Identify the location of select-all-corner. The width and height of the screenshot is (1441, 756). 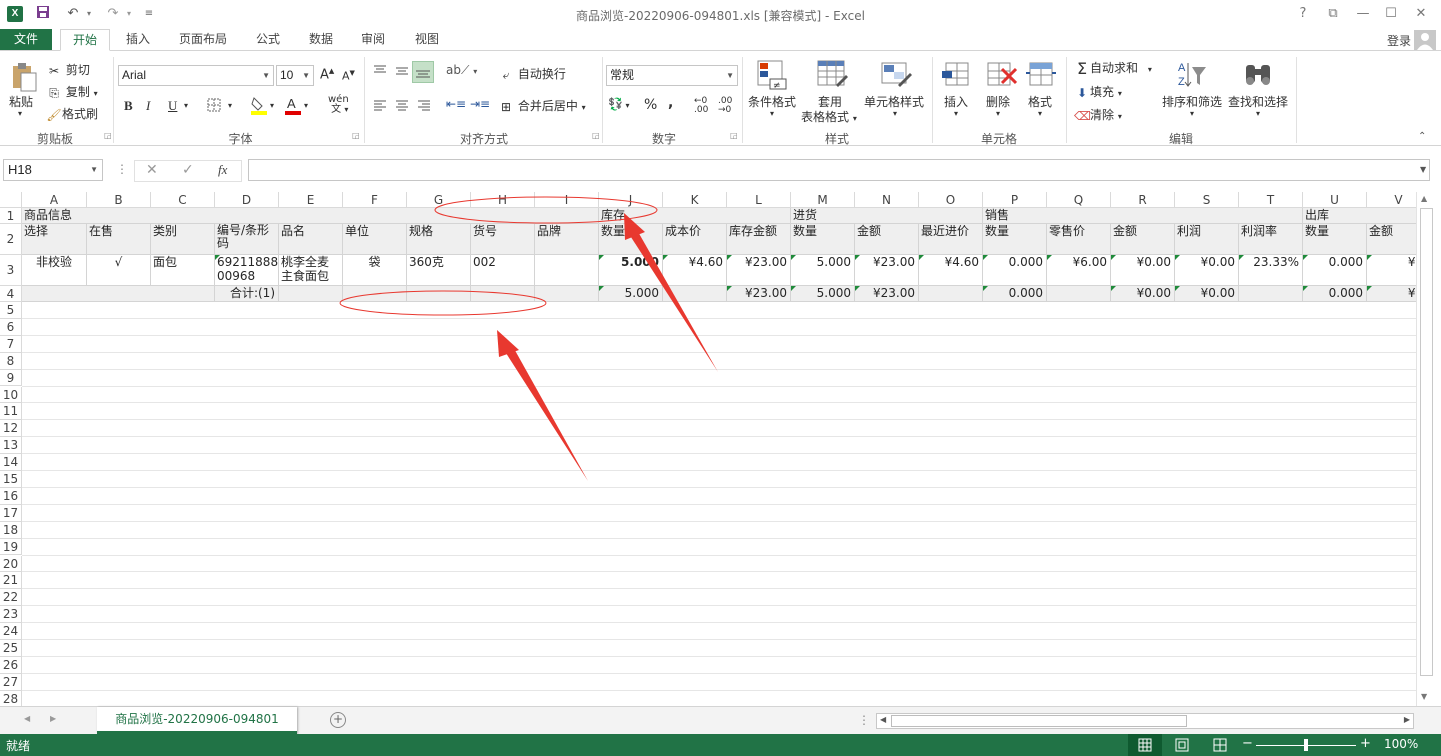
(11, 200).